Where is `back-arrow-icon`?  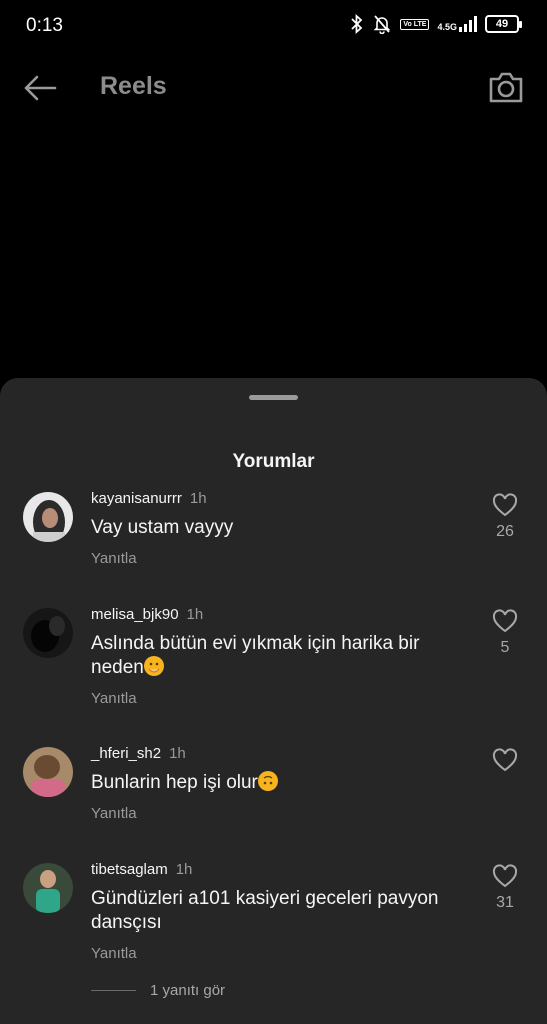
back-arrow-icon is located at coordinates (40, 88).